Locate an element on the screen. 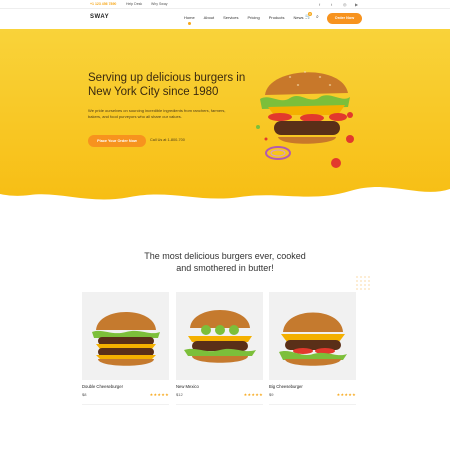 The image size is (450, 450). nav-services: Services is located at coordinates (230, 17).